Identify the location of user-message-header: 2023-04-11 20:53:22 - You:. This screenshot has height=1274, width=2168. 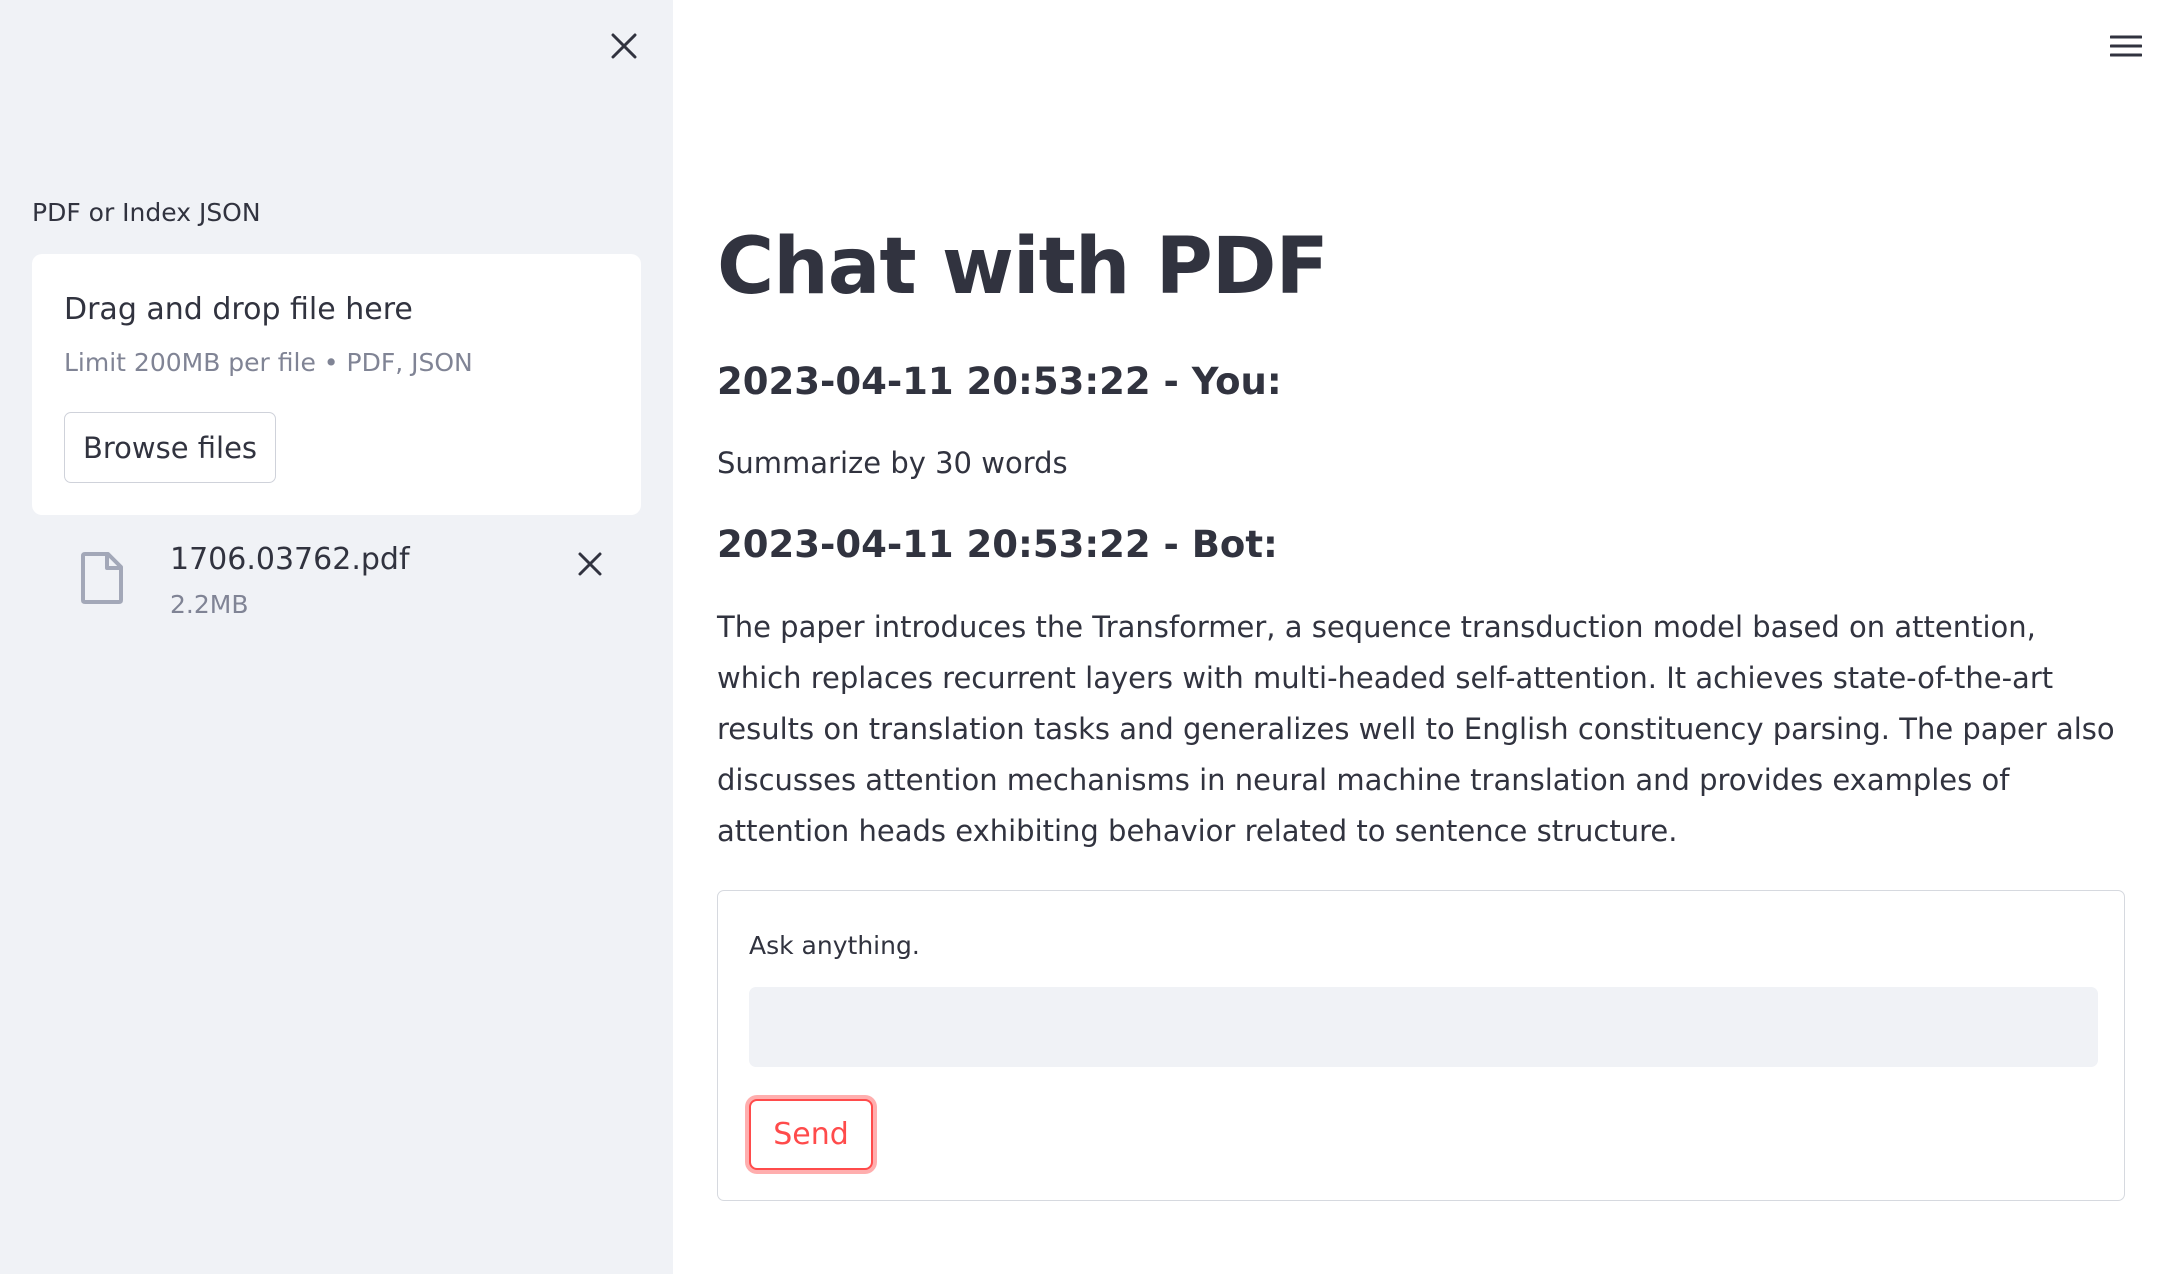
(999, 381).